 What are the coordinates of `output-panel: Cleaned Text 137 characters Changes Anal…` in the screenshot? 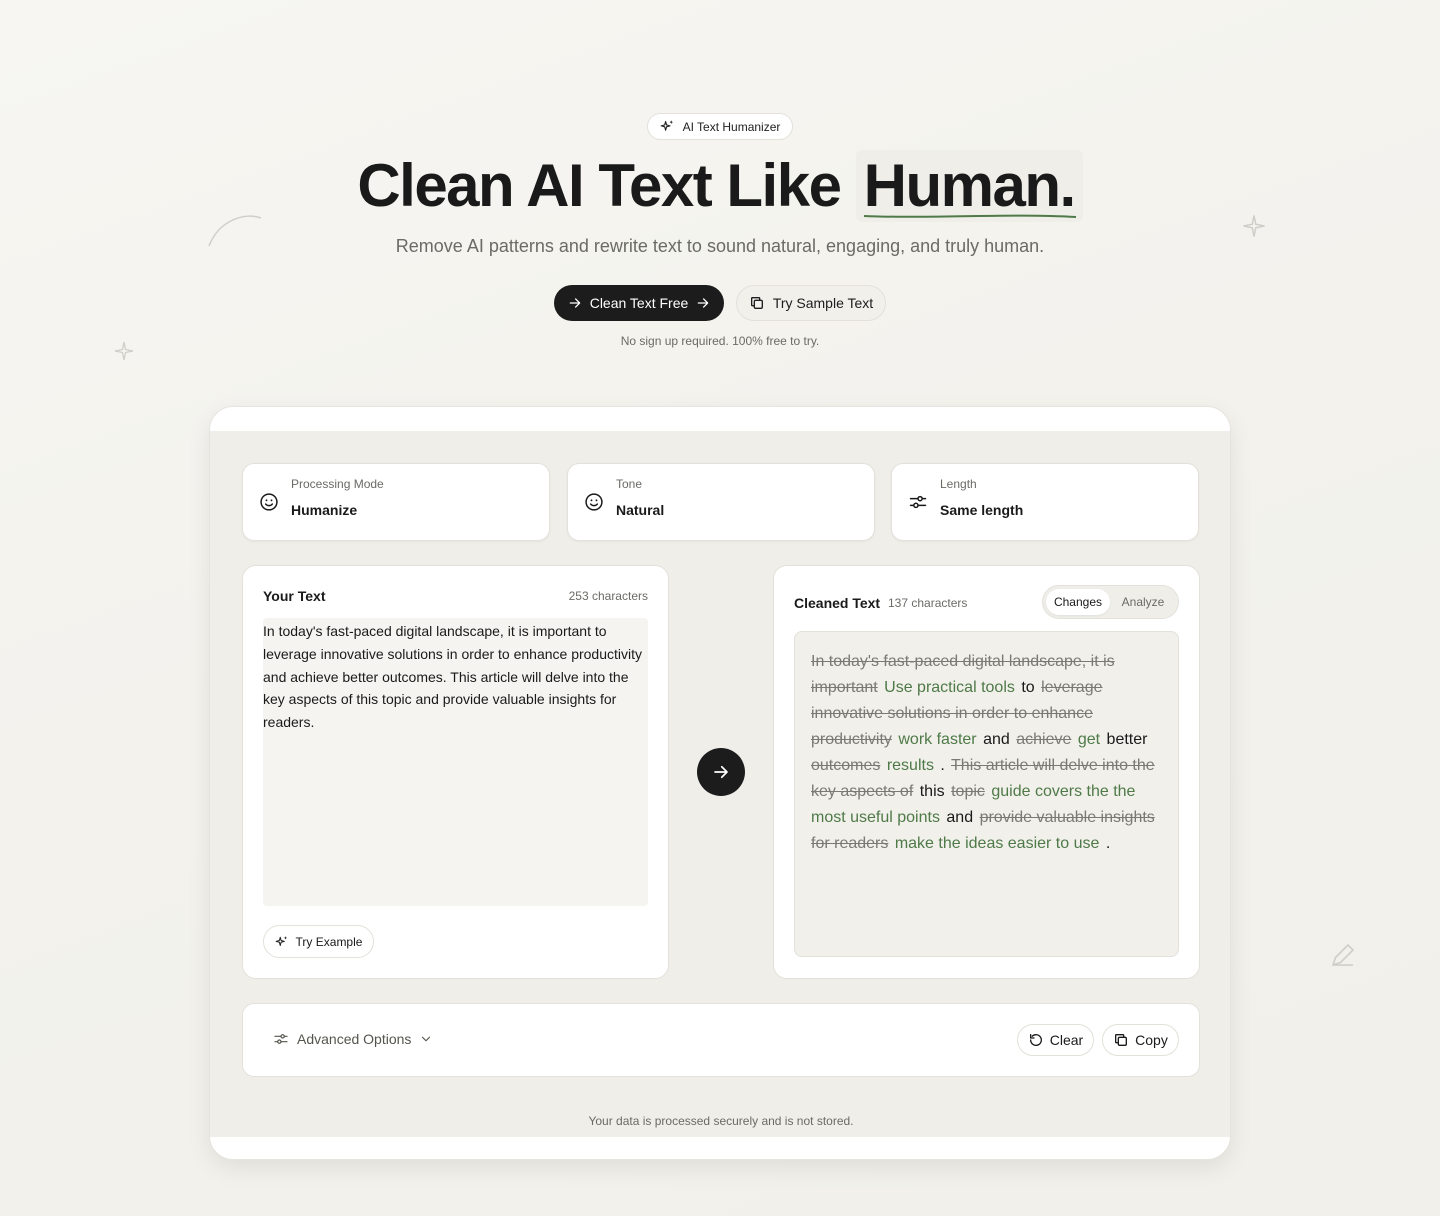 It's located at (986, 772).